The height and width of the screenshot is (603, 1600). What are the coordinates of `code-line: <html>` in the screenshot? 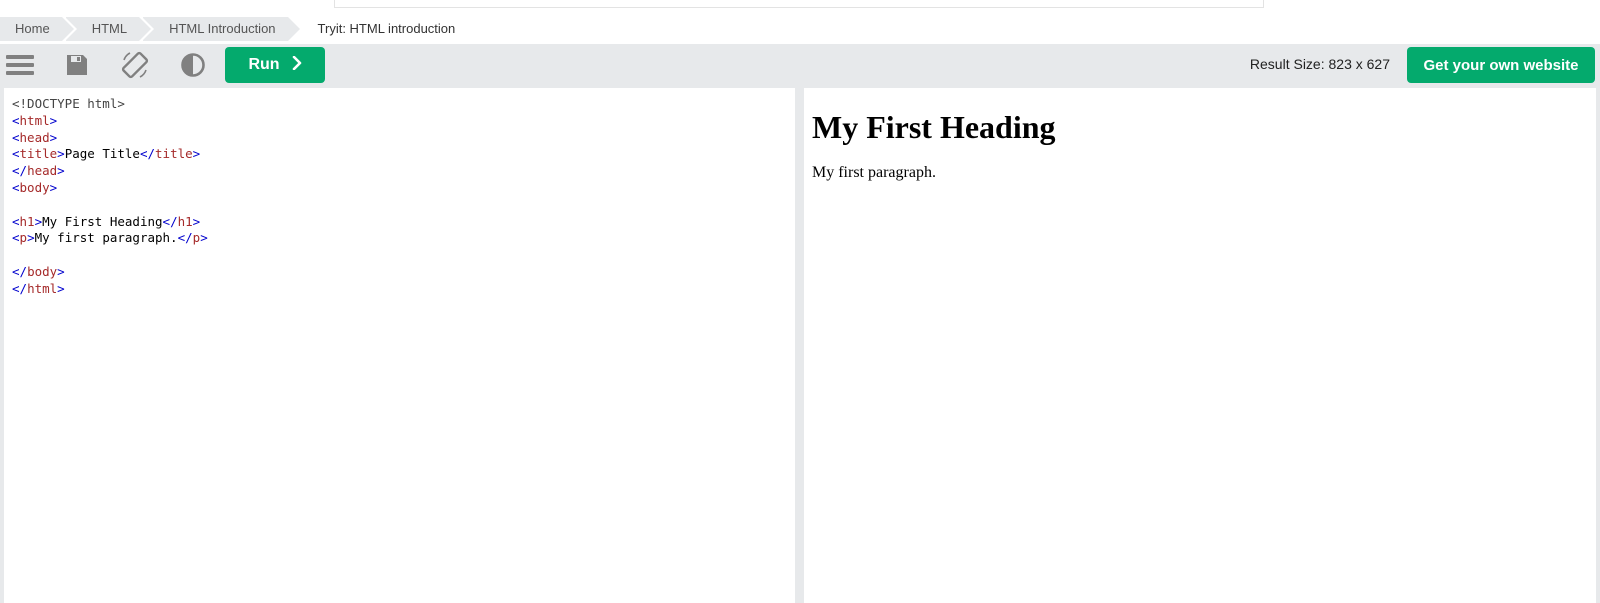 It's located at (35, 120).